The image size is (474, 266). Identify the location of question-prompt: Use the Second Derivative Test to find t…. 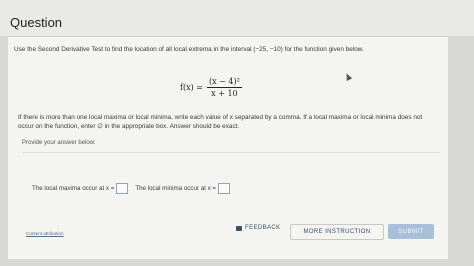
(189, 49).